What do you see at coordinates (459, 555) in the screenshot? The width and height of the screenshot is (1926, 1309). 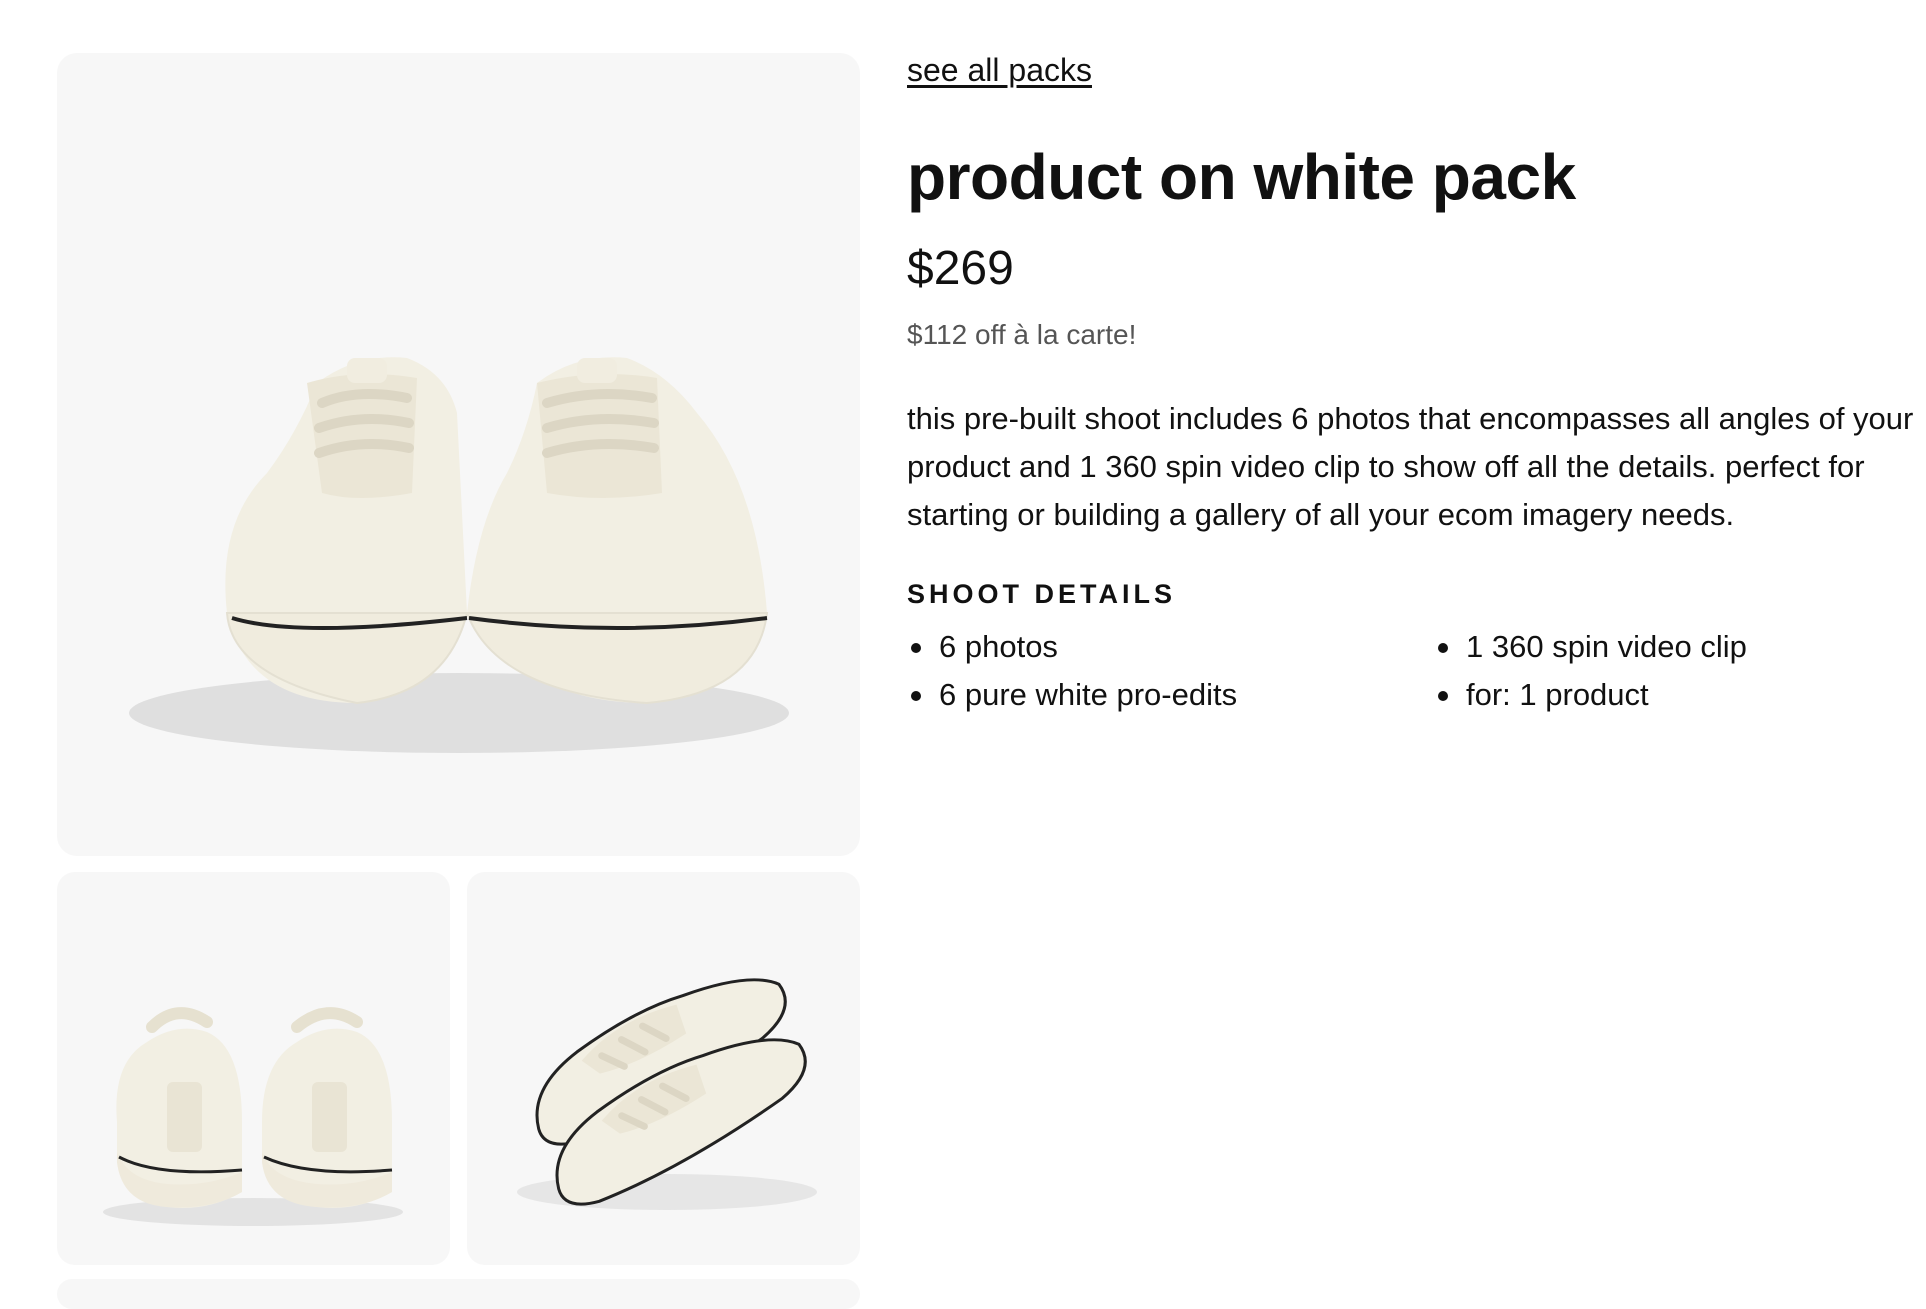 I see `sneakers-front-photo` at bounding box center [459, 555].